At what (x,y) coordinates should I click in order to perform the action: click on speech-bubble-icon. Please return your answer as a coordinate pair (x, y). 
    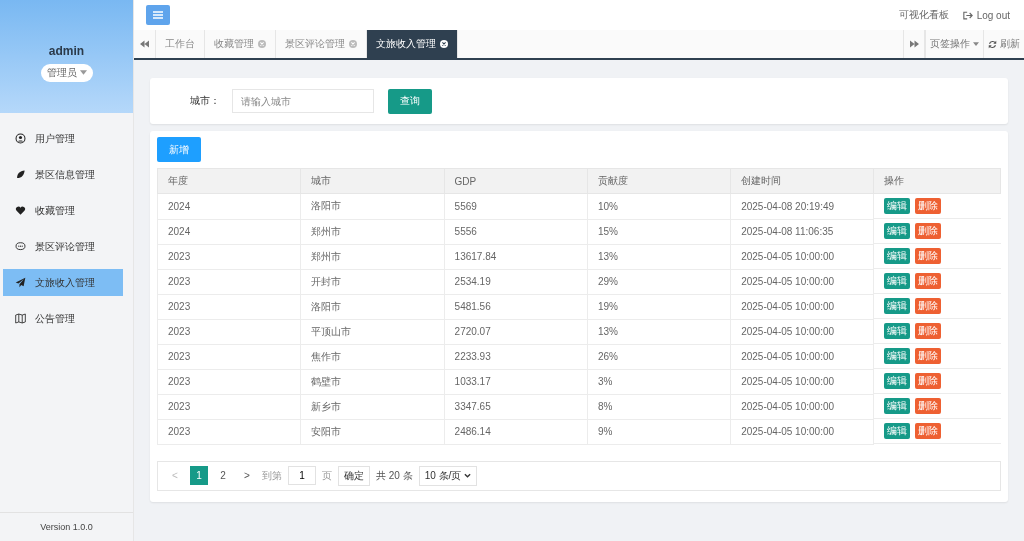
    Looking at the image, I should click on (20, 246).